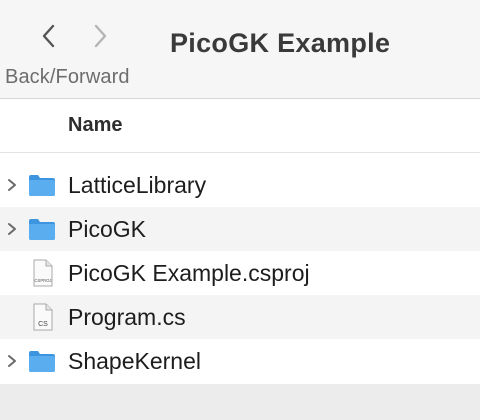 Image resolution: width=480 pixels, height=420 pixels. Describe the element at coordinates (42, 273) in the screenshot. I see `document-icon: CSPROJ` at that location.